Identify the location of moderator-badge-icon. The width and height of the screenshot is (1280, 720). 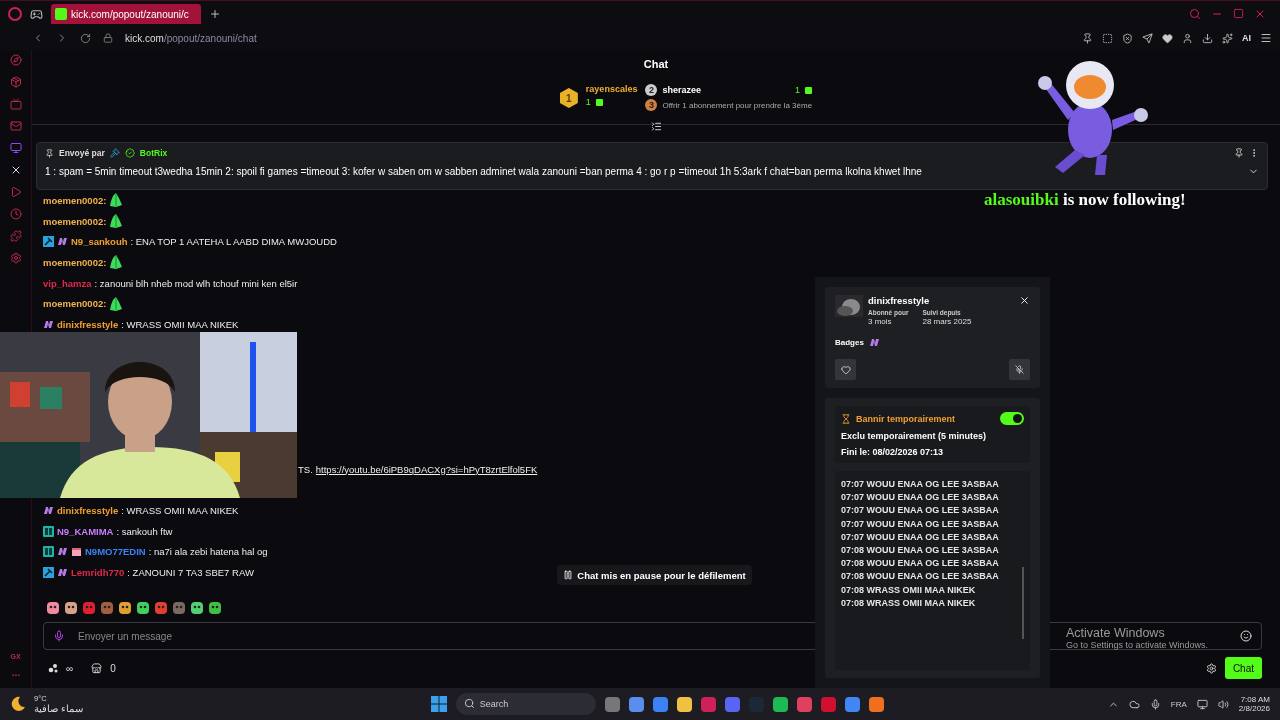
(114, 153).